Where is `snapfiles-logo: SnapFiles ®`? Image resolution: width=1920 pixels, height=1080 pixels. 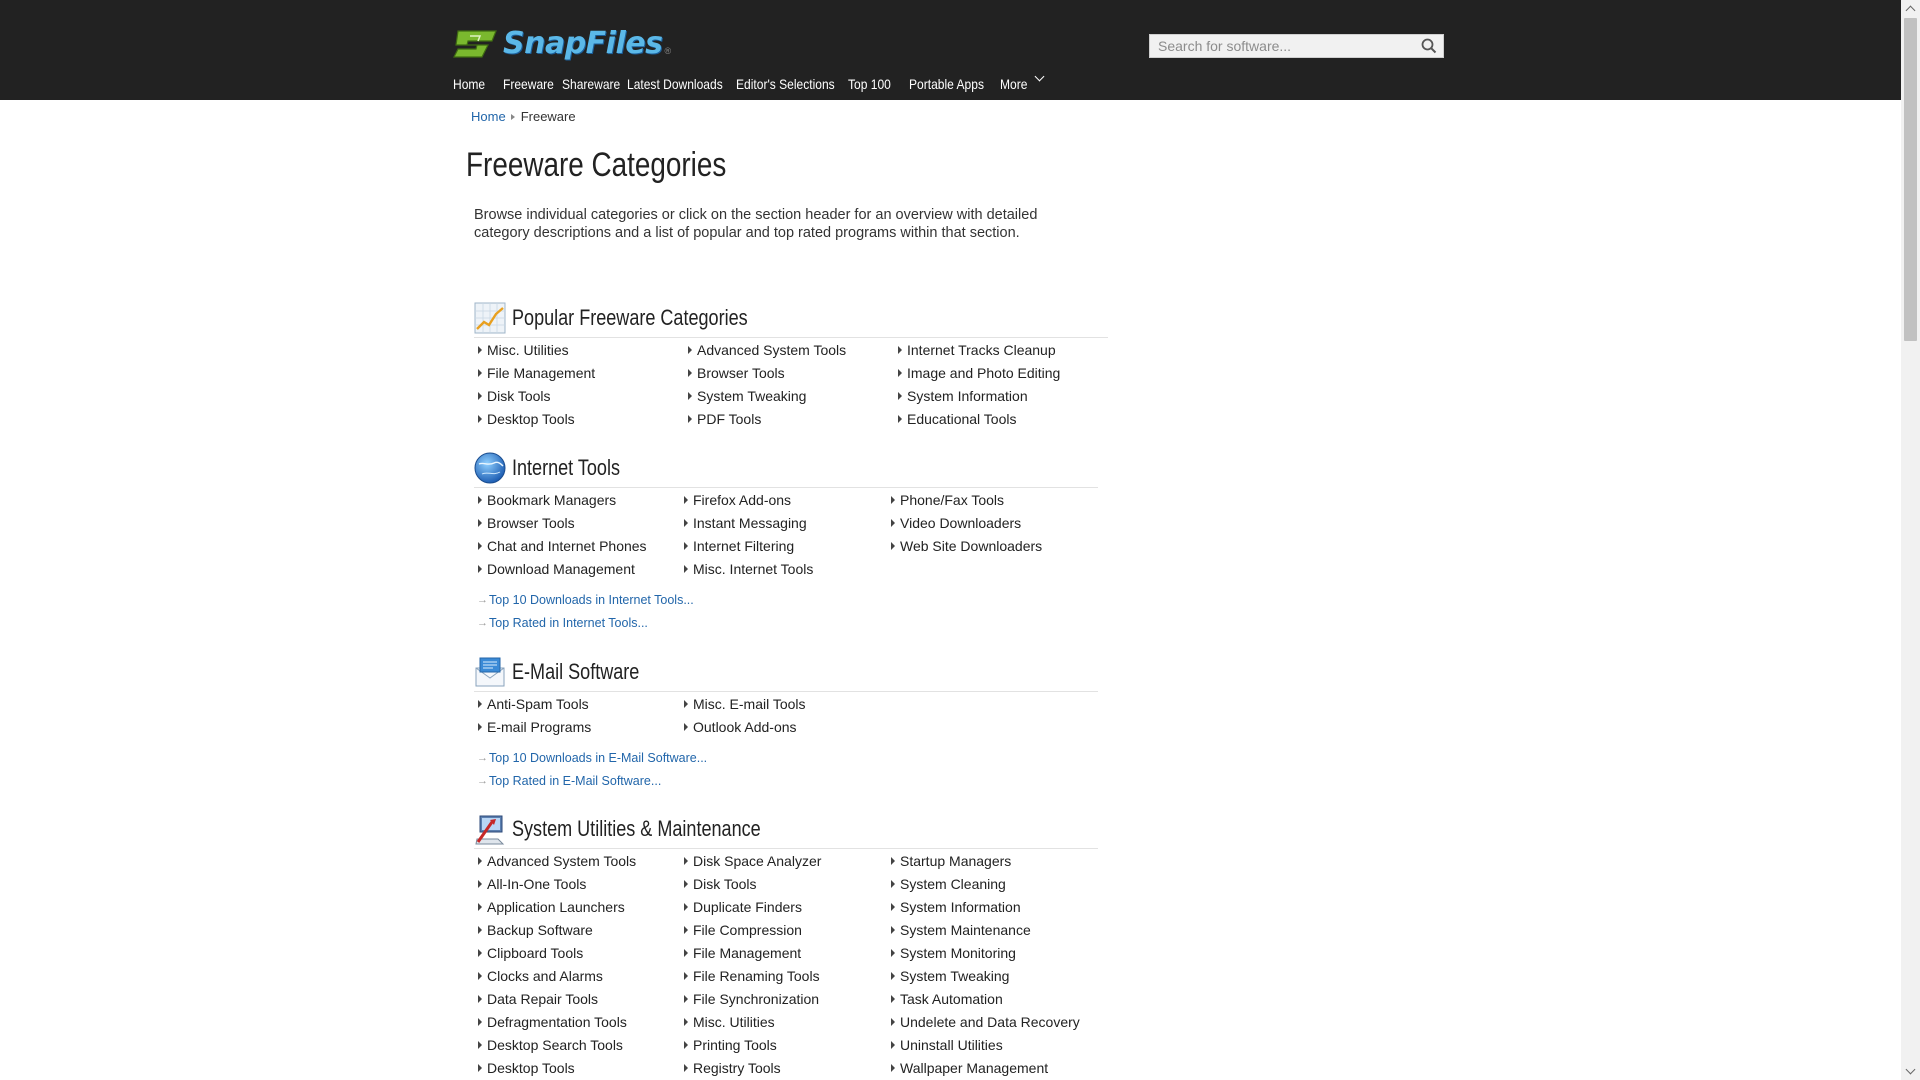 snapfiles-logo: SnapFiles ® is located at coordinates (561, 43).